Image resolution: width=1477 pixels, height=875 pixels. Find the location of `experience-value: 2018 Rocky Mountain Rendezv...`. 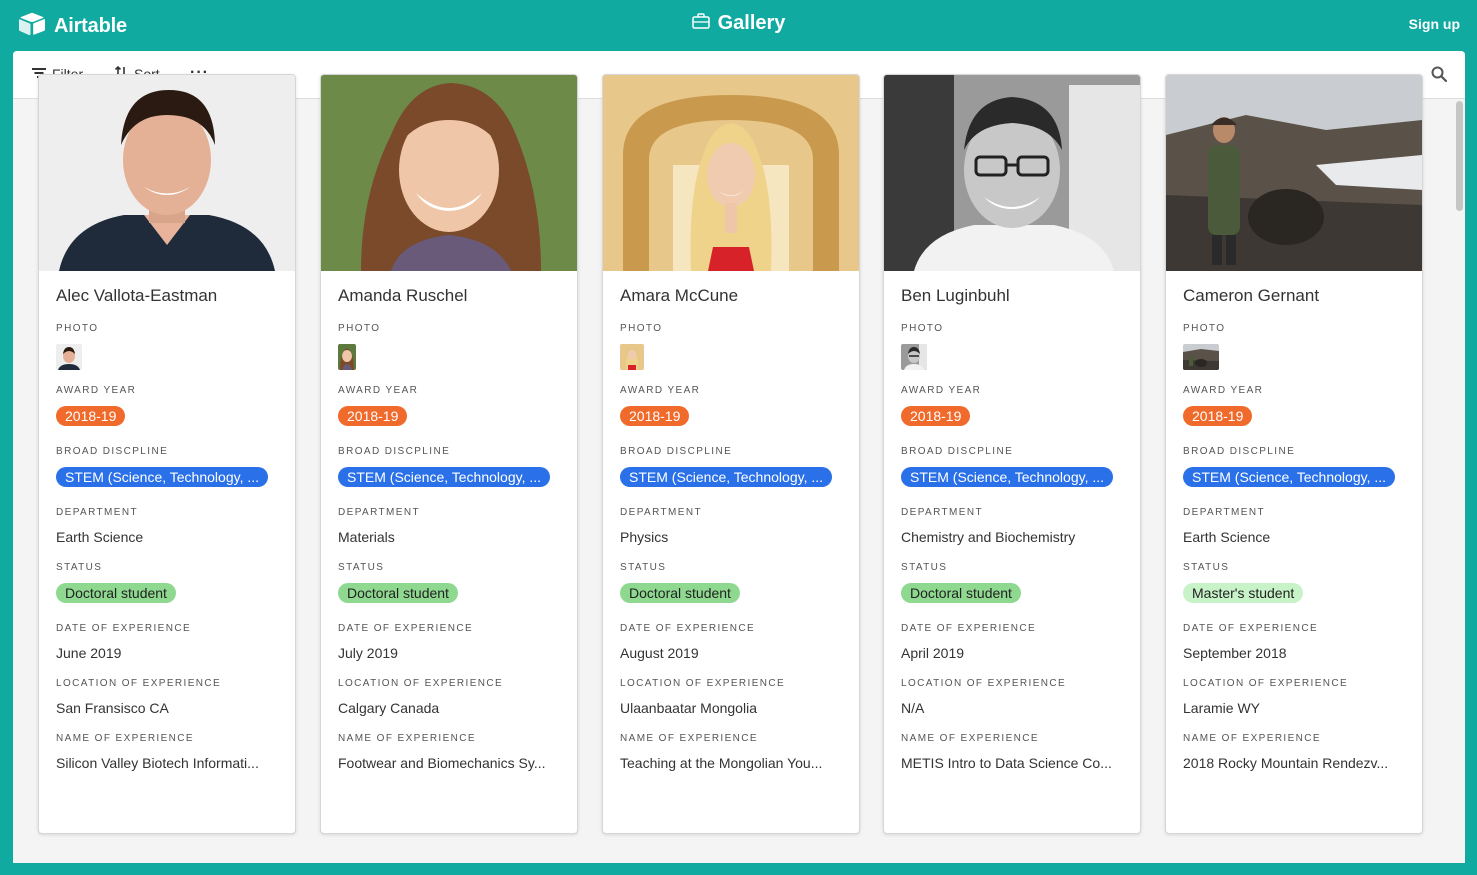

experience-value: 2018 Rocky Mountain Rendezv... is located at coordinates (1286, 763).